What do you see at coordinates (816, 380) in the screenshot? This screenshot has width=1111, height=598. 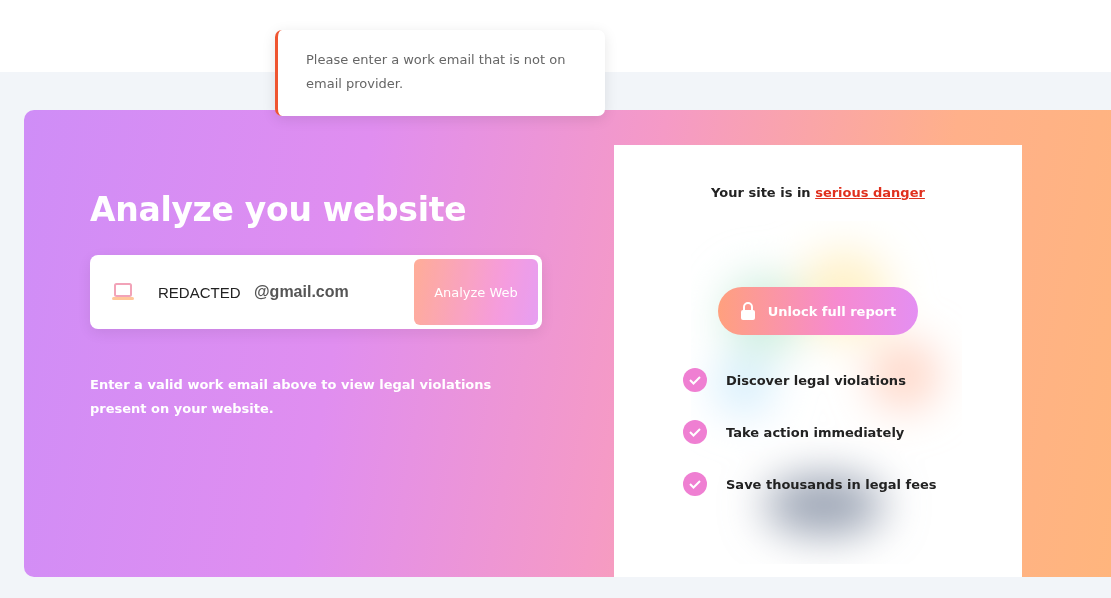 I see `benefit-label: Discover legal violations` at bounding box center [816, 380].